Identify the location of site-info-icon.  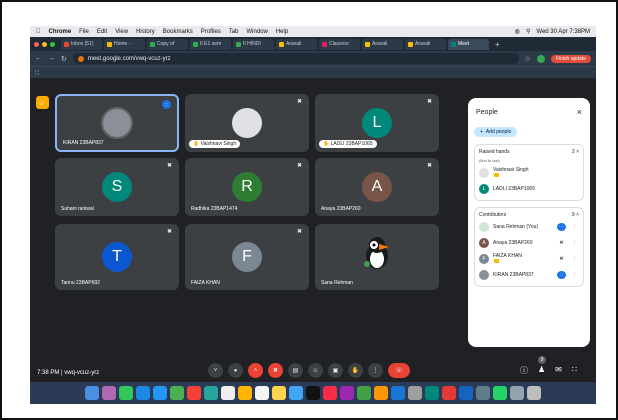
(80, 58).